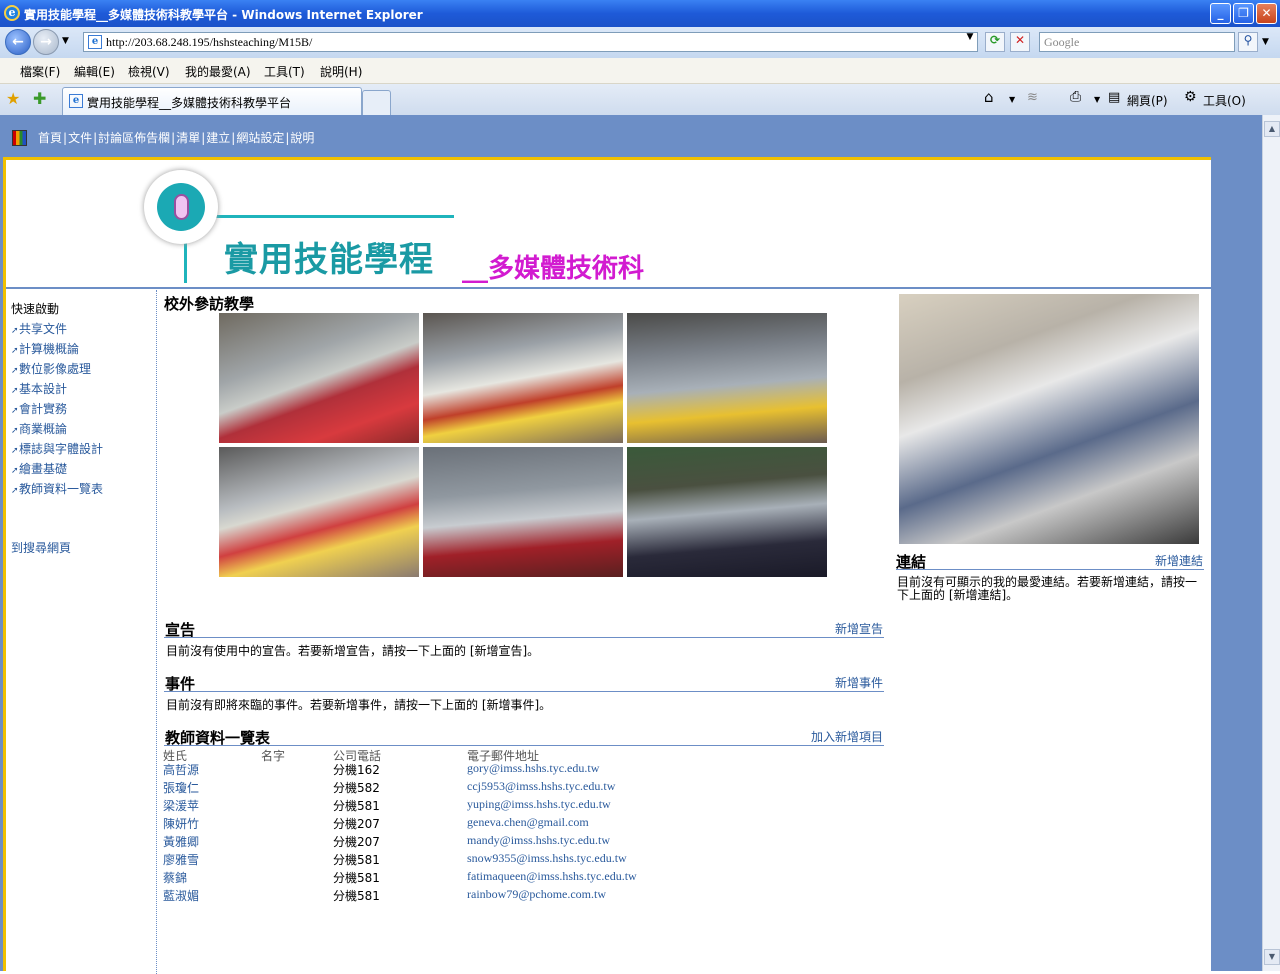 The width and height of the screenshot is (1280, 974). I want to click on teacher-email: rainbow79@pchome.com.tw, so click(536, 894).